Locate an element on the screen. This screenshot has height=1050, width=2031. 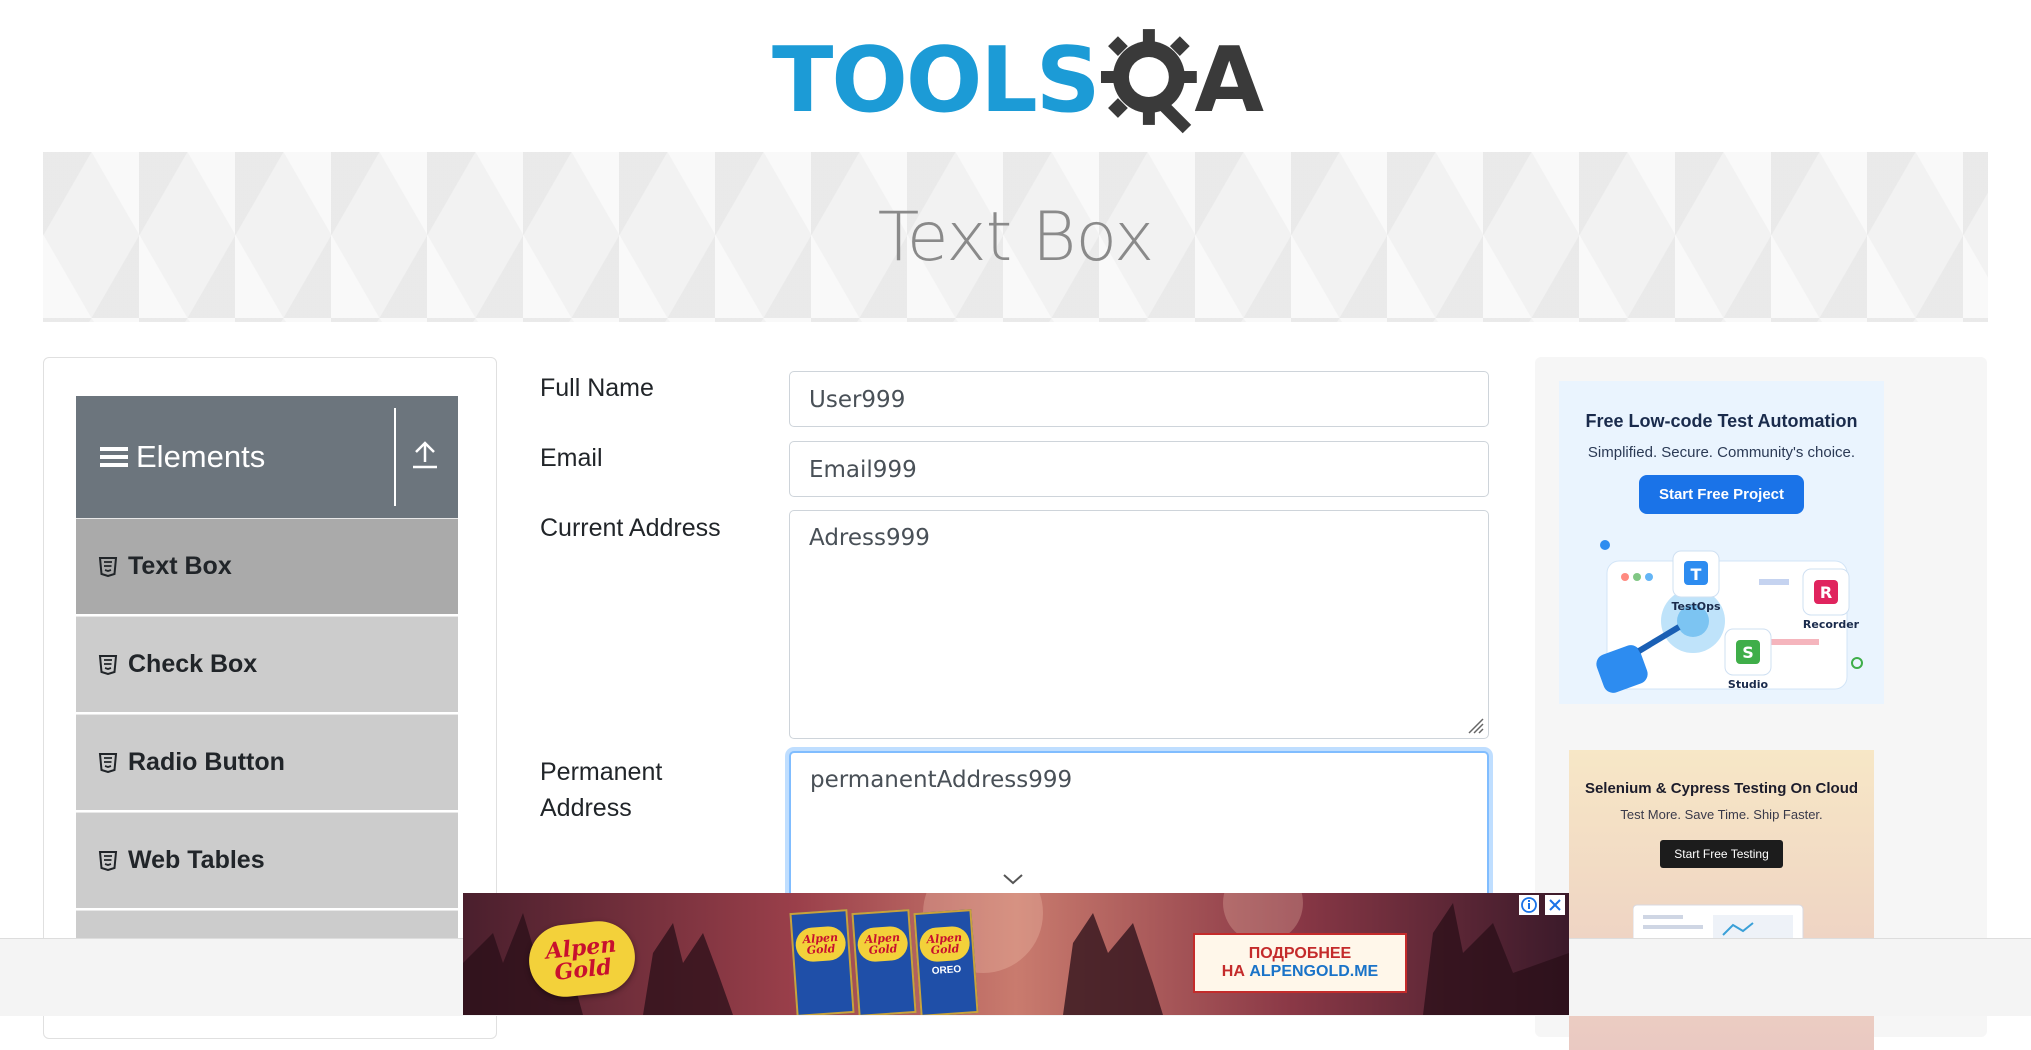
logo-suffix: A is located at coordinates (1229, 80).